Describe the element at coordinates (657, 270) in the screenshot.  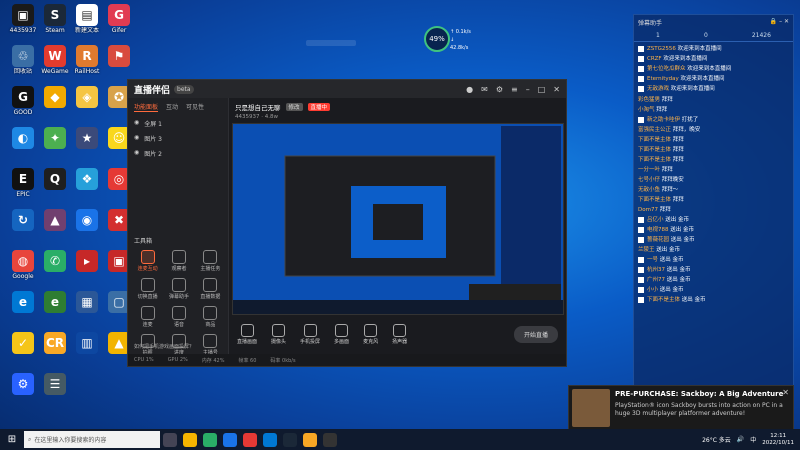
I see `chat-user: 杭州37` at that location.